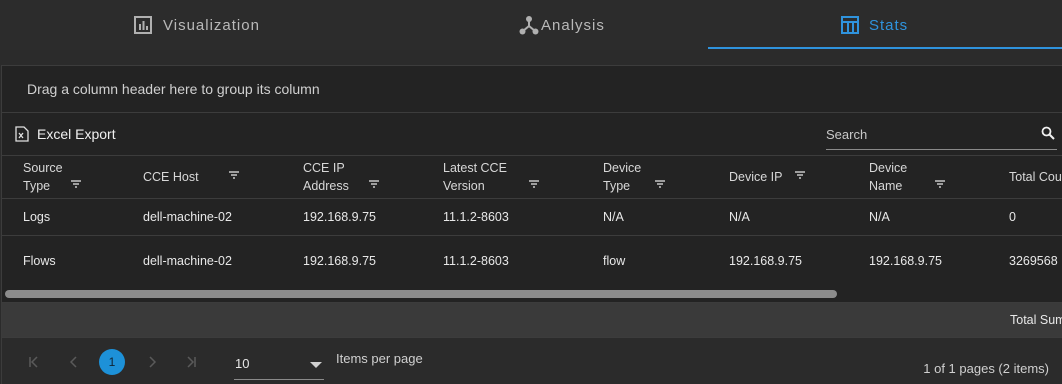  Describe the element at coordinates (532, 320) in the screenshot. I see `summary-row: Total Sum` at that location.